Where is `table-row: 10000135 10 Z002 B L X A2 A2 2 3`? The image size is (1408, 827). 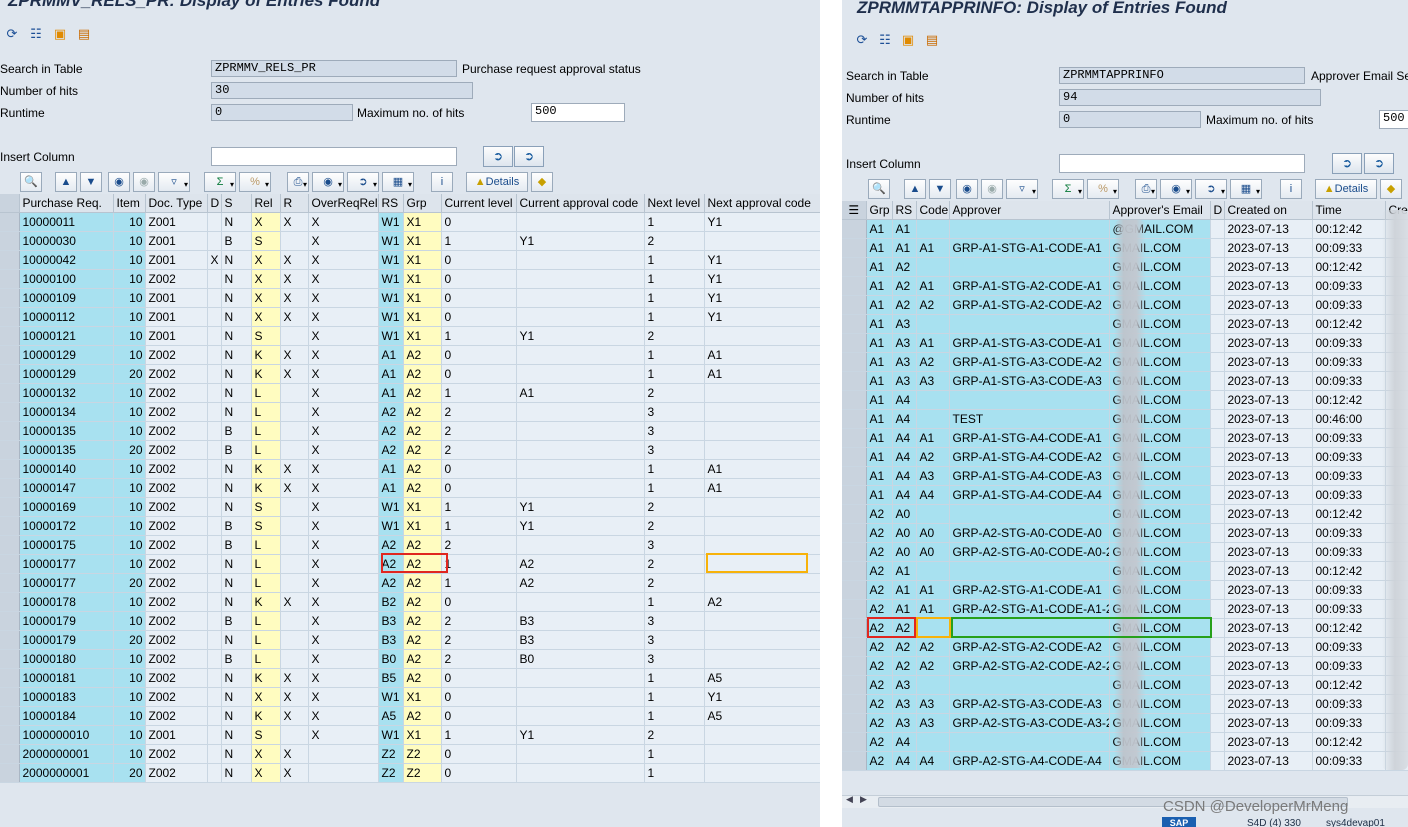
table-row: 10000135 10 Z002 B L X A2 A2 2 3 is located at coordinates (410, 431).